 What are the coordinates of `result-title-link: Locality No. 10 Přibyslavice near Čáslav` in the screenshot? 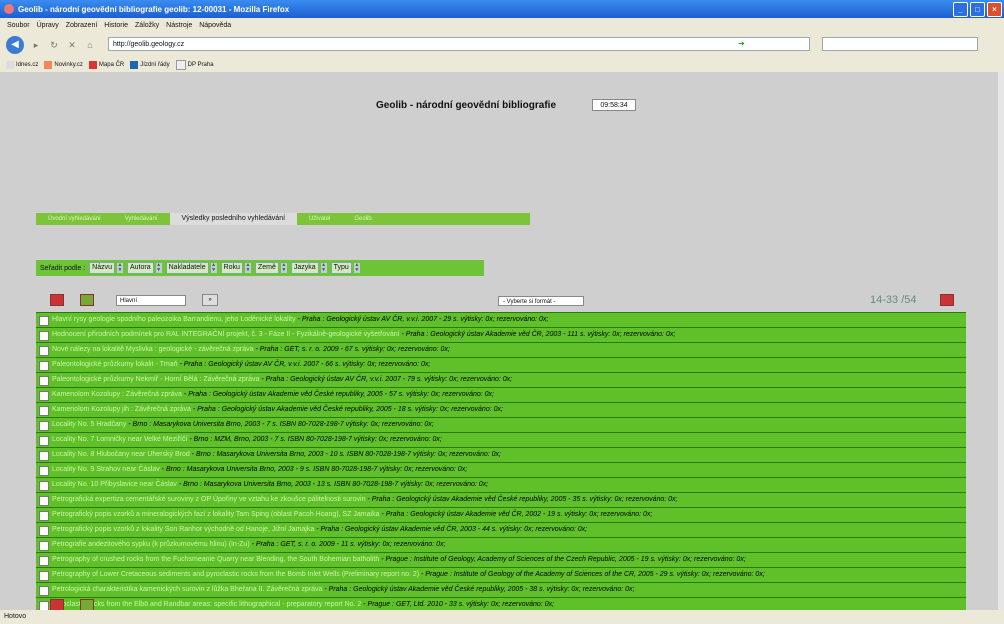 It's located at (114, 484).